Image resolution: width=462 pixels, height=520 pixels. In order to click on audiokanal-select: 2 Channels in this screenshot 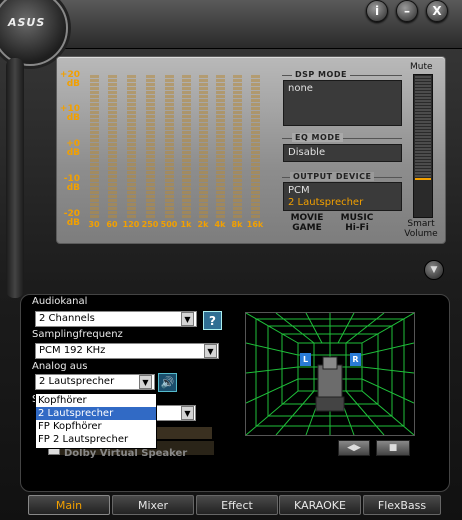, I will do `click(116, 319)`.